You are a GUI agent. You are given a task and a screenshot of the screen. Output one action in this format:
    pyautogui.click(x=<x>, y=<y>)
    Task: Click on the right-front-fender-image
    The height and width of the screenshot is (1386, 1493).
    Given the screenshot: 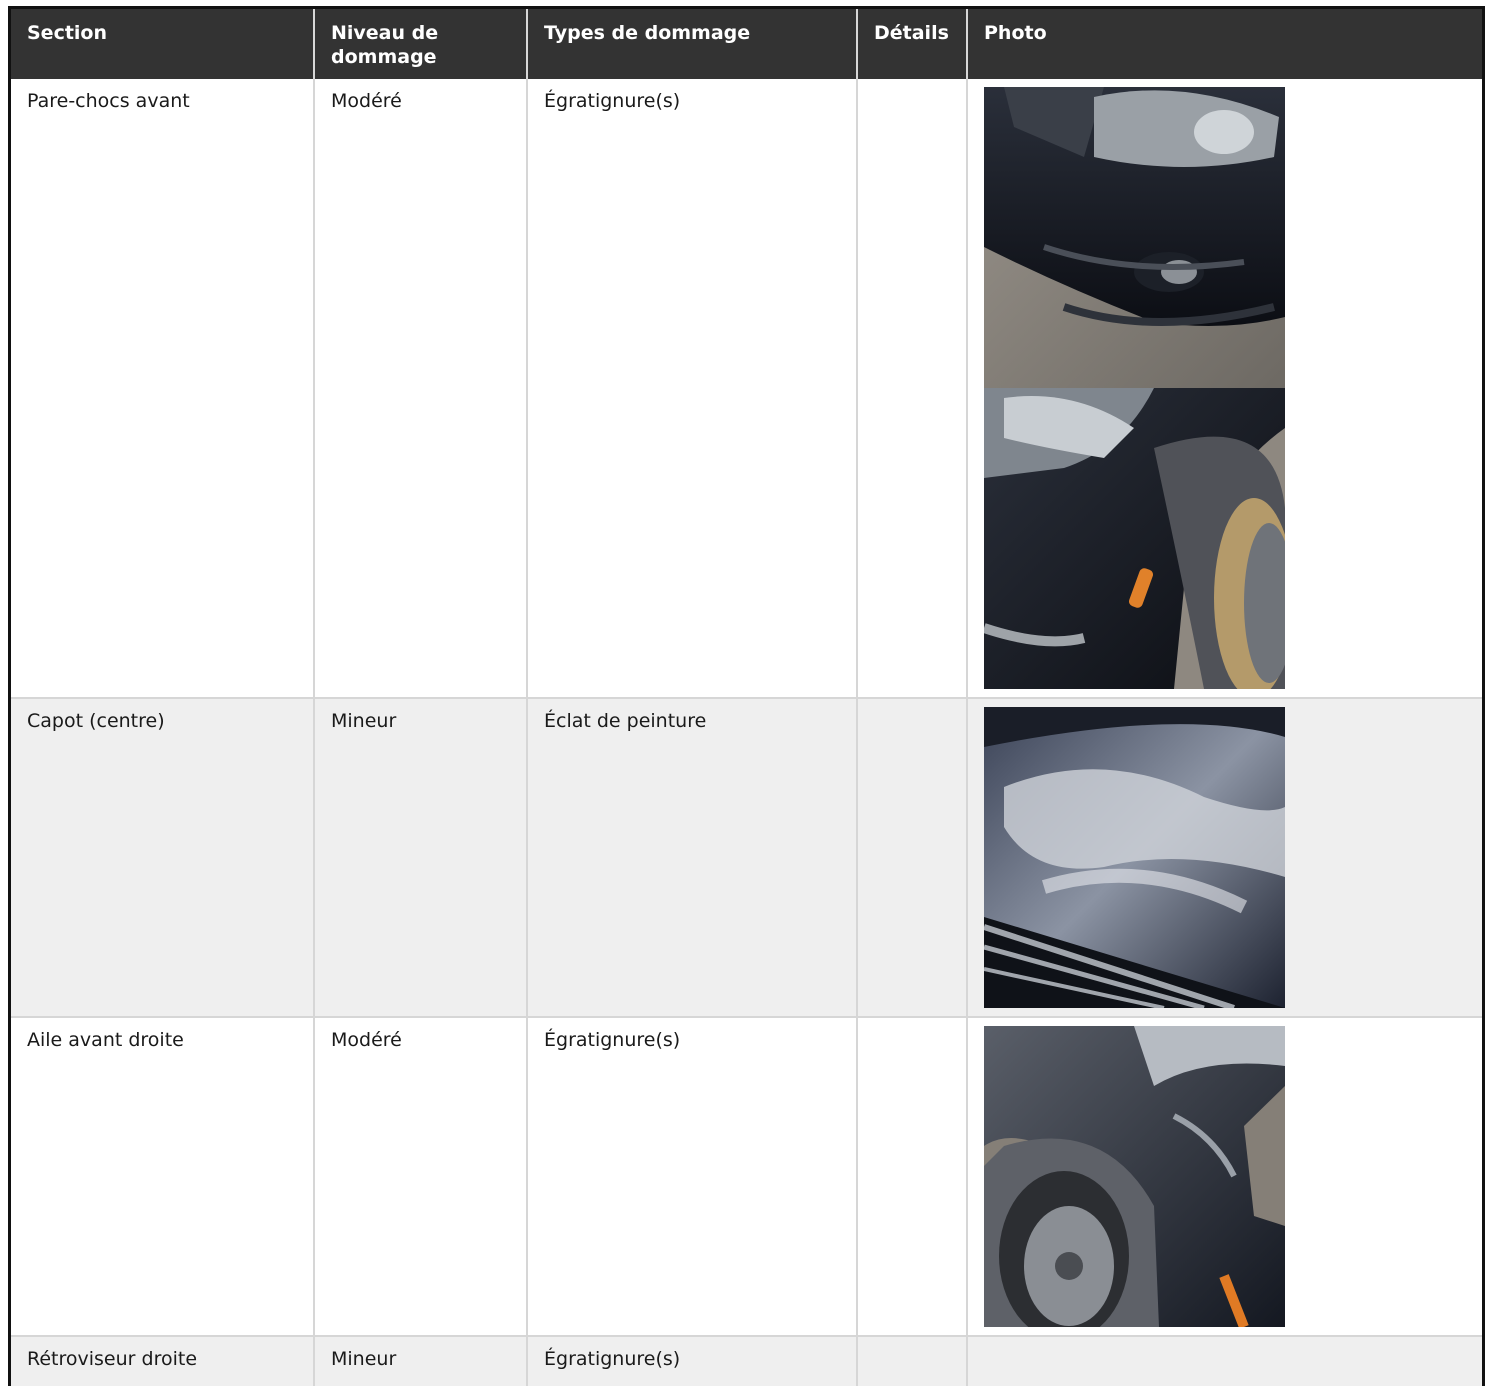 What is the action you would take?
    pyautogui.click(x=1134, y=1176)
    